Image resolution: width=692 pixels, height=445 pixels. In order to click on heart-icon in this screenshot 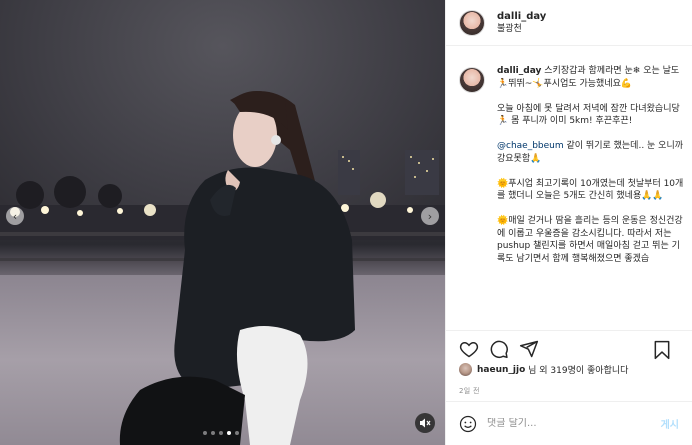, I will do `click(469, 349)`.